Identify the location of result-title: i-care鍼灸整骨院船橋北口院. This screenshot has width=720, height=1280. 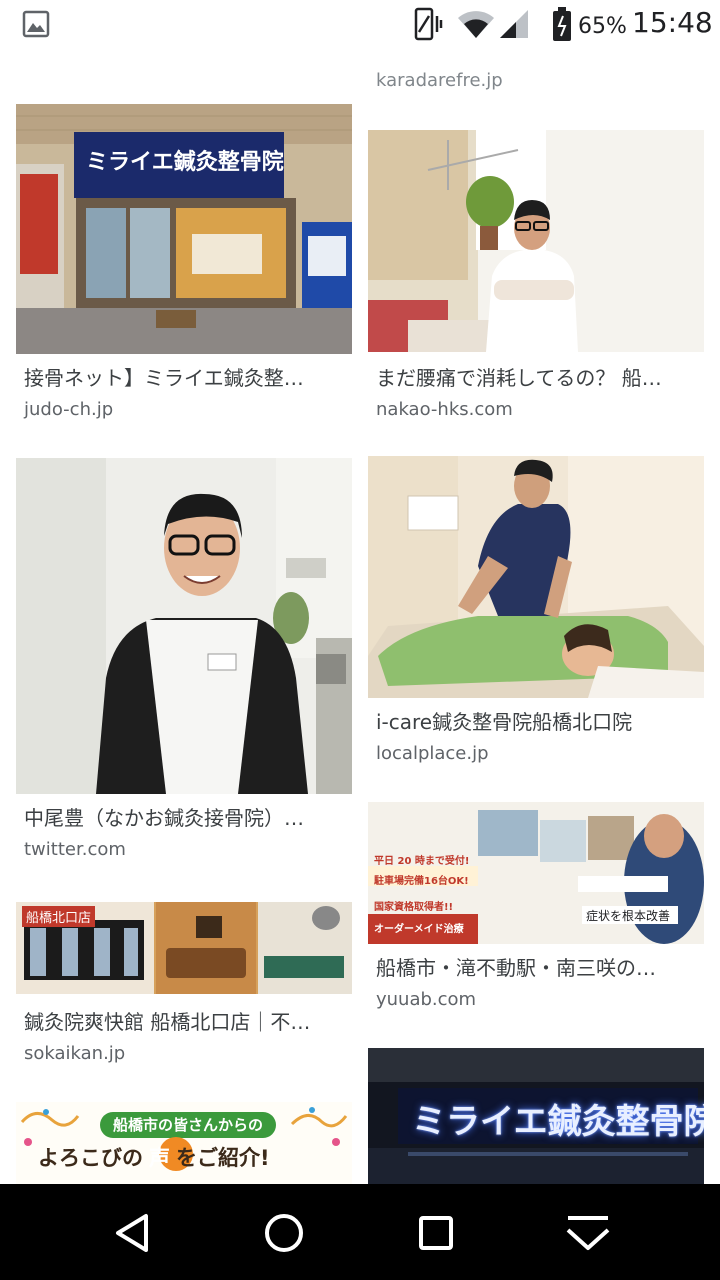
(536, 722).